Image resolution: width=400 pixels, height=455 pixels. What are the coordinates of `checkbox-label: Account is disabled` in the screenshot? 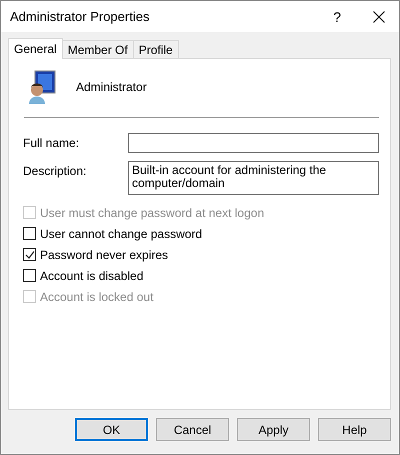 It's located at (92, 275).